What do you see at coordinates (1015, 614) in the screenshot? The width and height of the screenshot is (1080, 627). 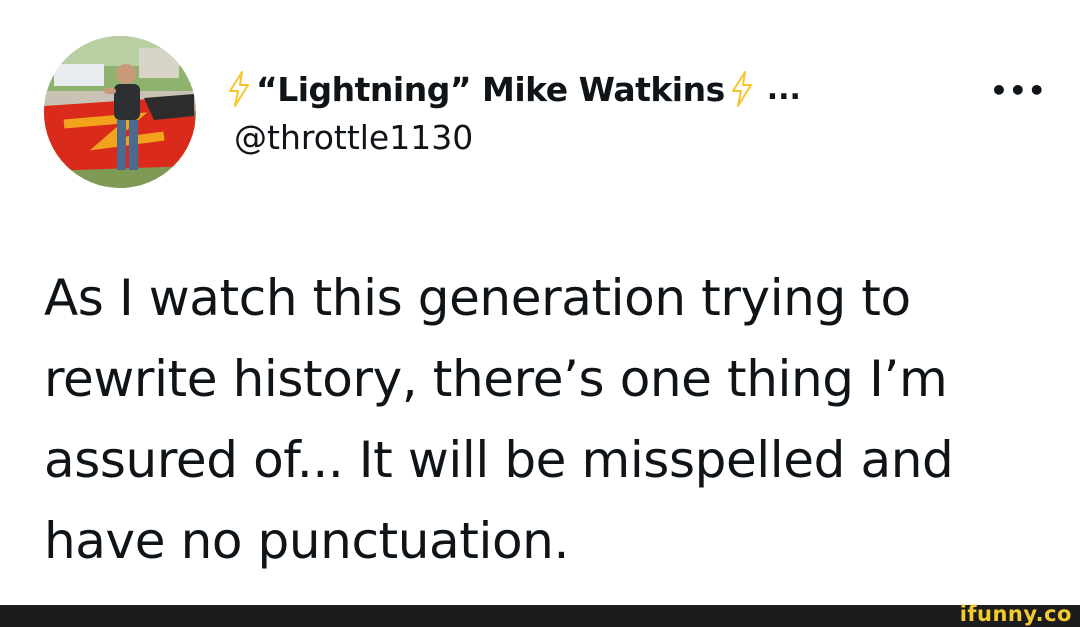 I see `ifunny-watermark: ifunny.co` at bounding box center [1015, 614].